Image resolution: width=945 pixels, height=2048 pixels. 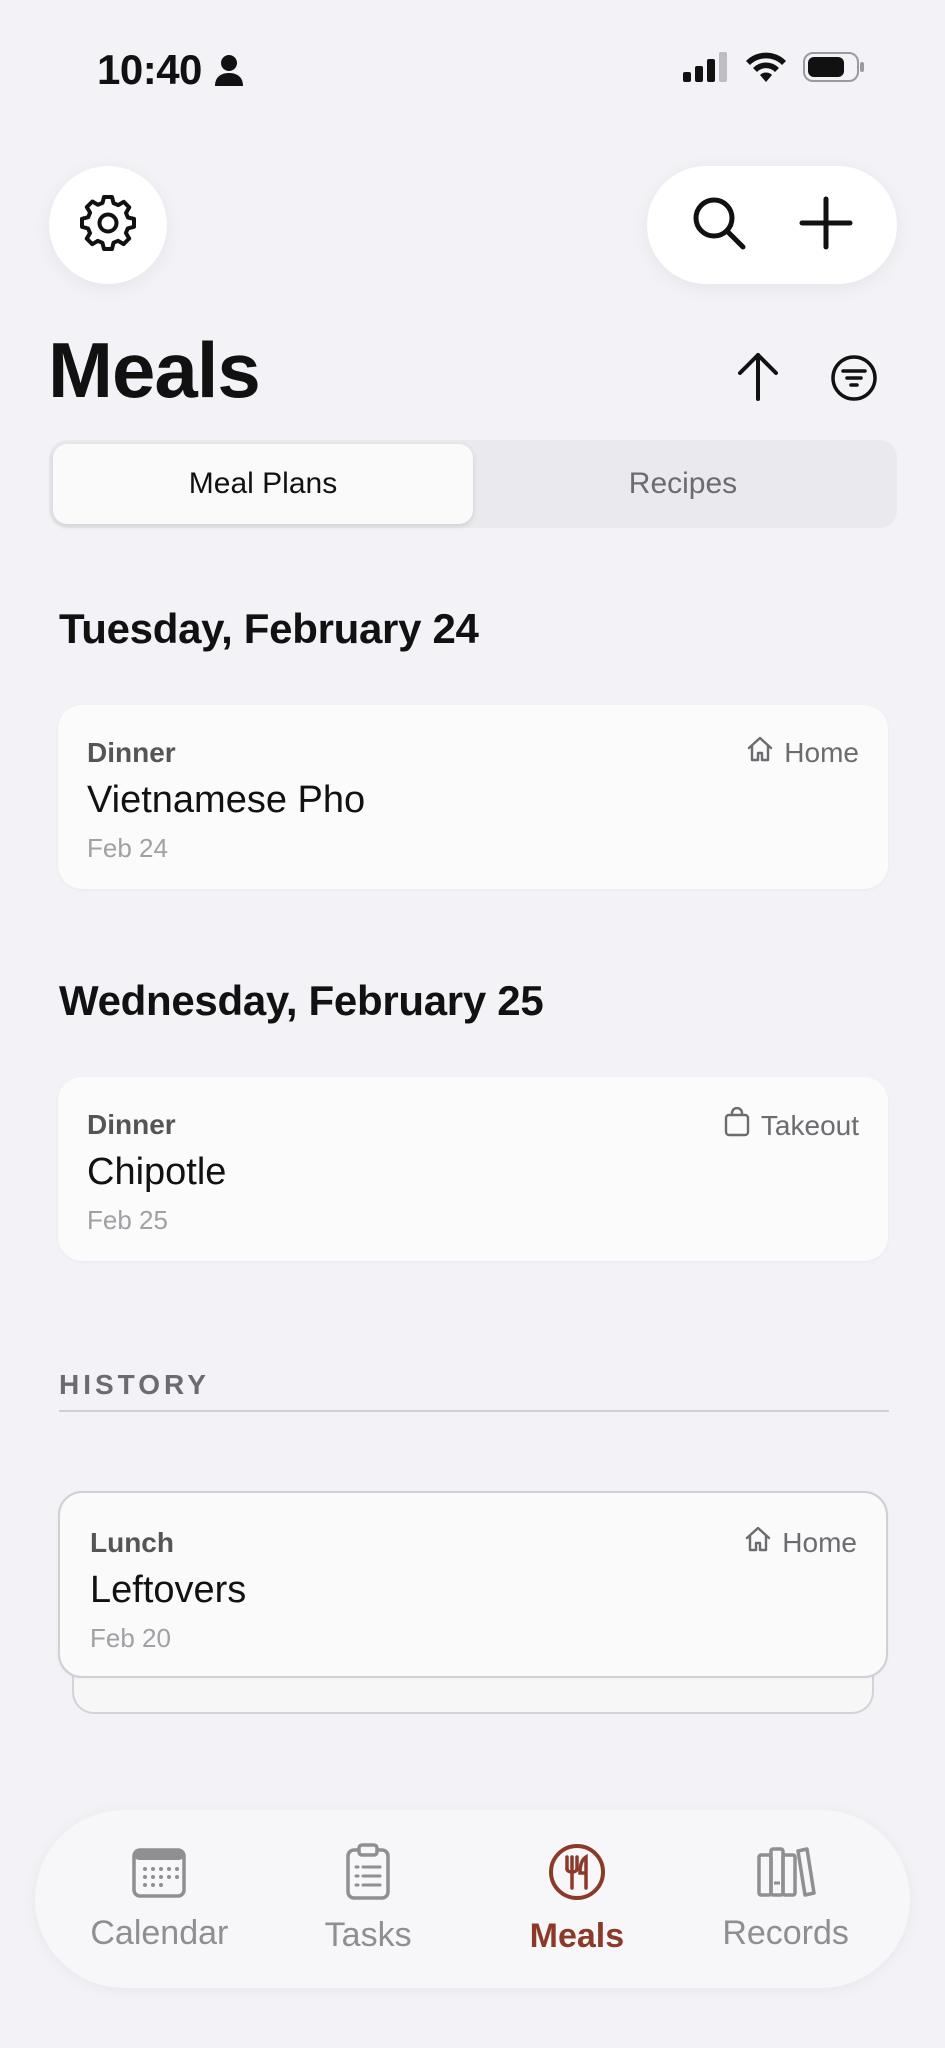 I want to click on meal-name: Vietnamese Pho, so click(x=226, y=800).